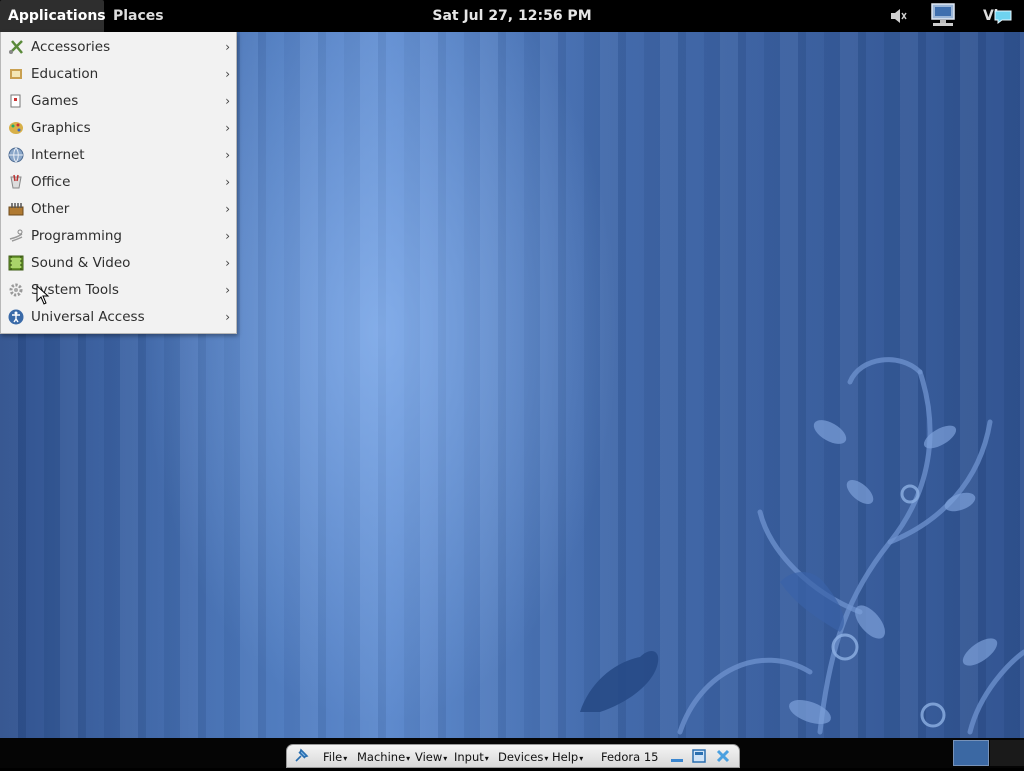 The image size is (1024, 771). What do you see at coordinates (469, 757) in the screenshot?
I see `vbox-menu-label: Input` at bounding box center [469, 757].